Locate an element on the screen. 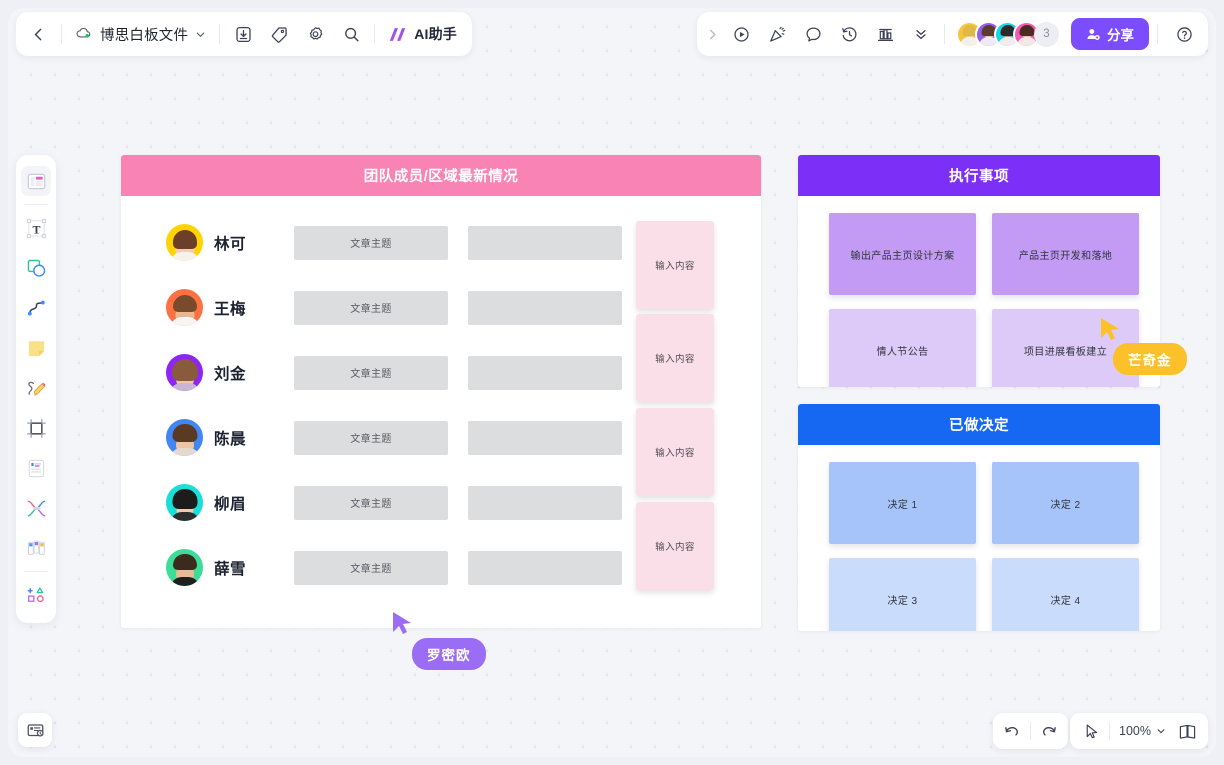  frame-icon is located at coordinates (36, 181).